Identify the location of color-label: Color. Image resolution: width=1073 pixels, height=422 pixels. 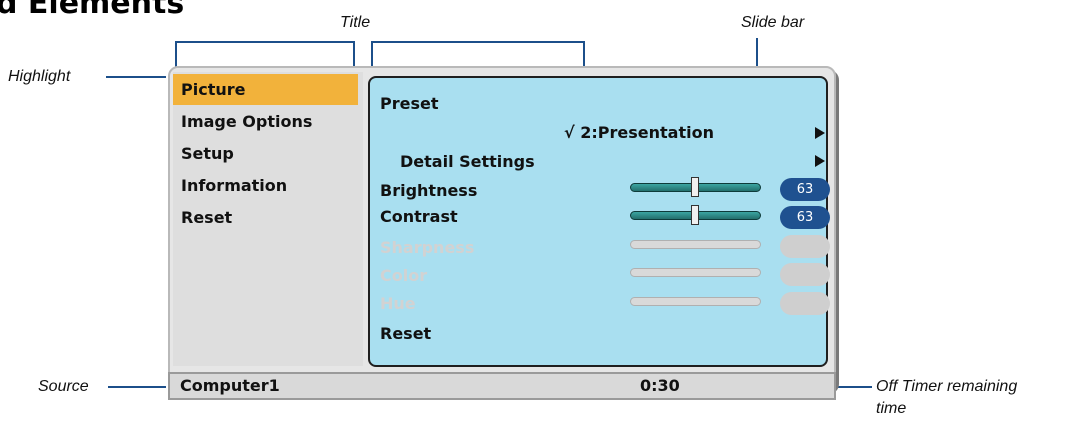
(404, 275).